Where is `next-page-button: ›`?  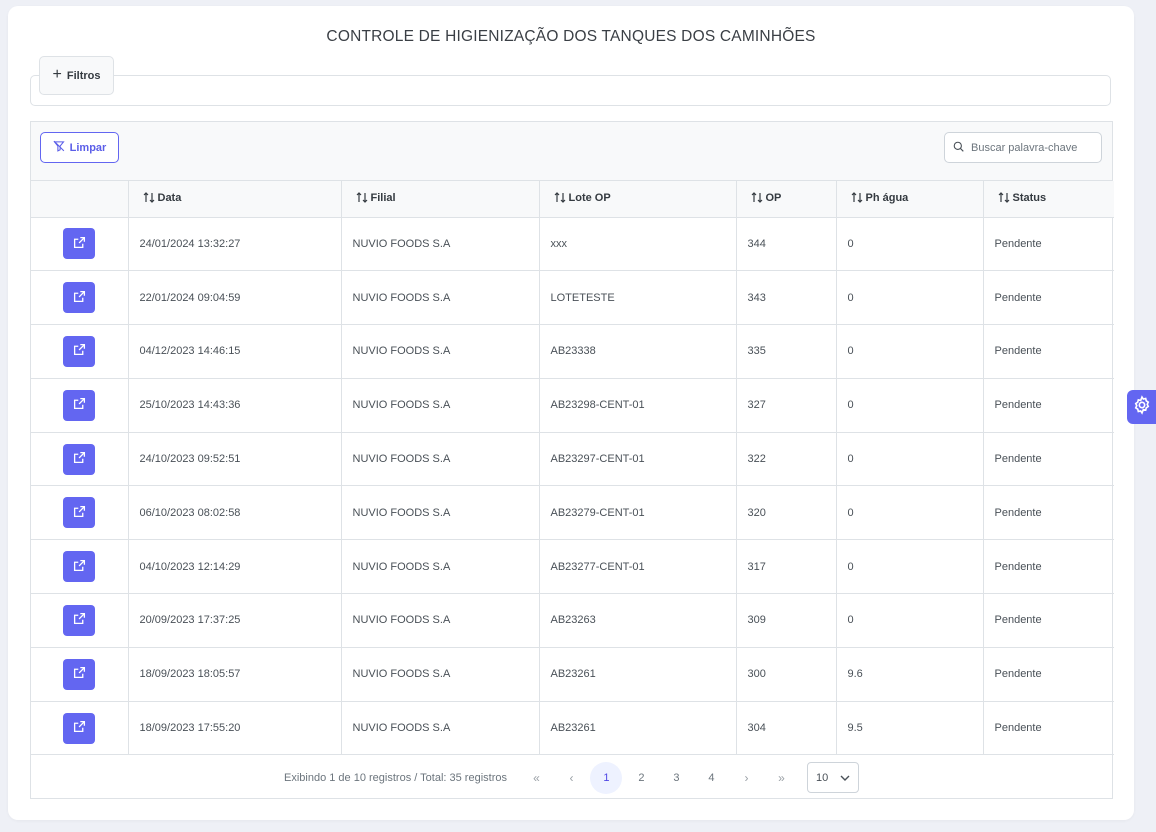 next-page-button: › is located at coordinates (746, 778).